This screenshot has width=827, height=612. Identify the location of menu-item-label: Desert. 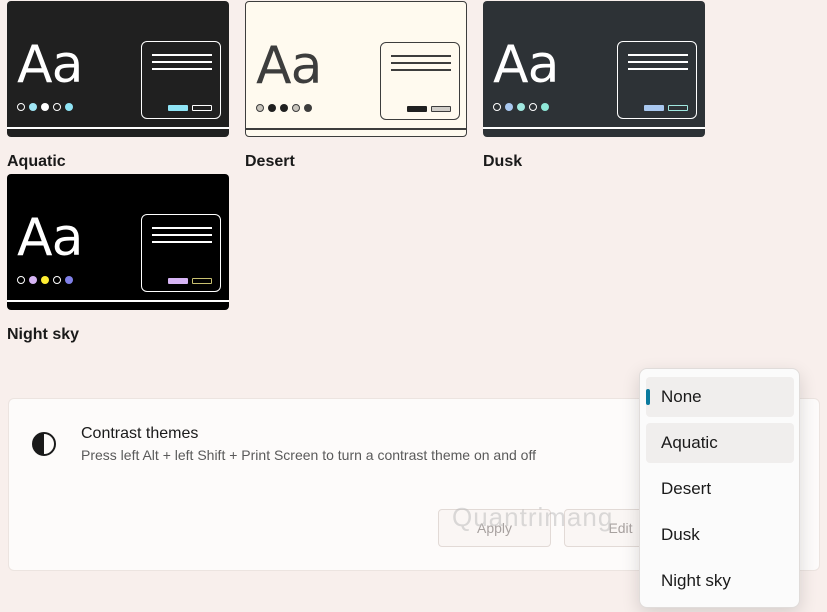
(686, 488).